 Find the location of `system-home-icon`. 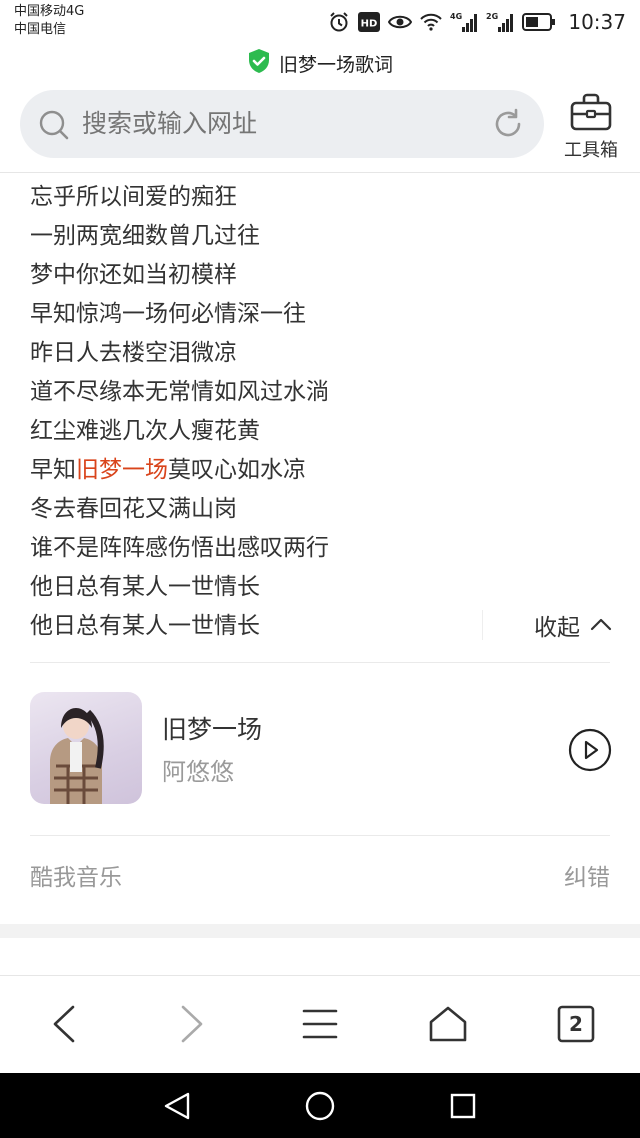

system-home-icon is located at coordinates (320, 1106).